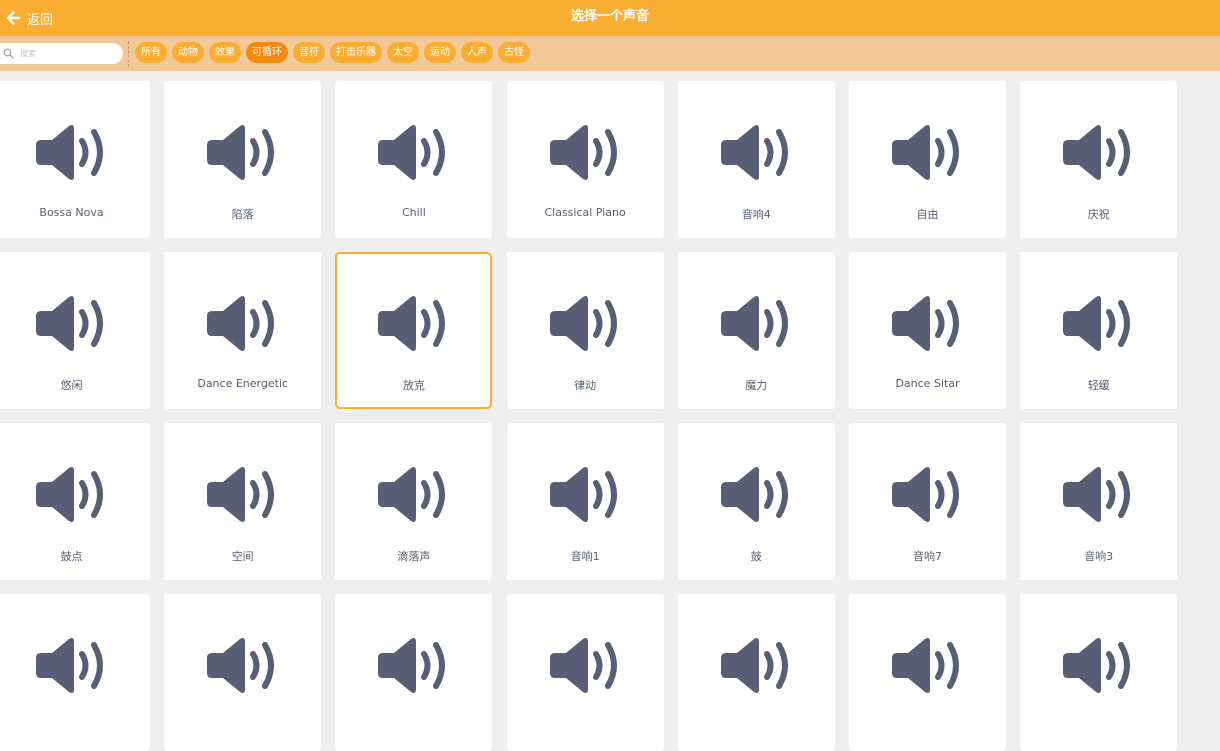 Image resolution: width=1220 pixels, height=751 pixels. What do you see at coordinates (585, 385) in the screenshot?
I see `sound-name: 律动` at bounding box center [585, 385].